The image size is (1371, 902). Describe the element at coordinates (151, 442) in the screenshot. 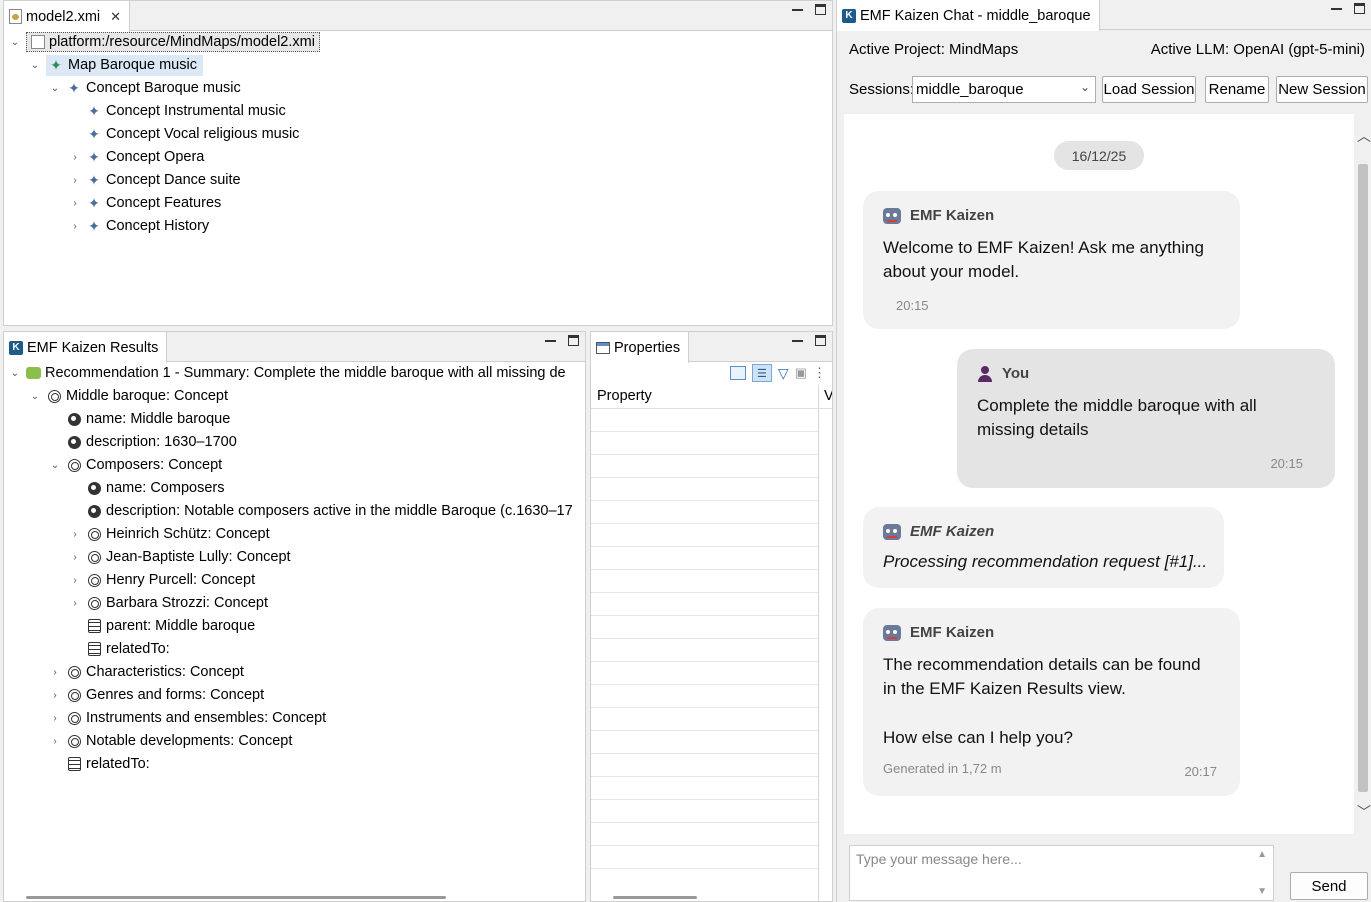

I see `tree-row-attribute: description: 1630–1700` at that location.